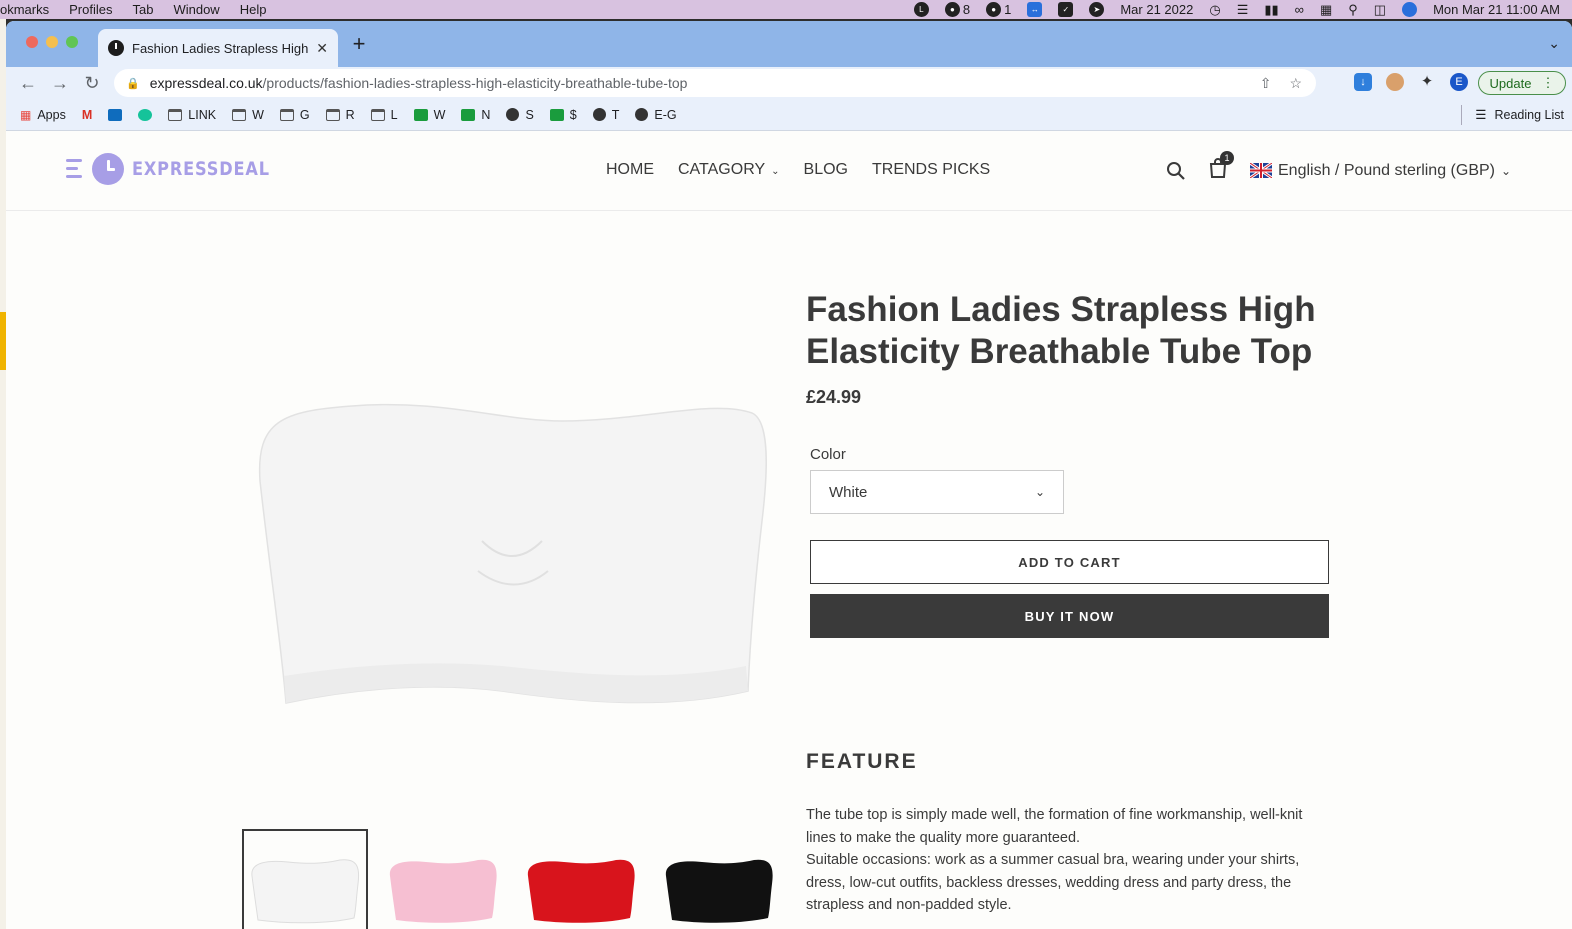 Image resolution: width=1572 pixels, height=929 pixels. What do you see at coordinates (1261, 170) in the screenshot?
I see `uk-flag-icon` at bounding box center [1261, 170].